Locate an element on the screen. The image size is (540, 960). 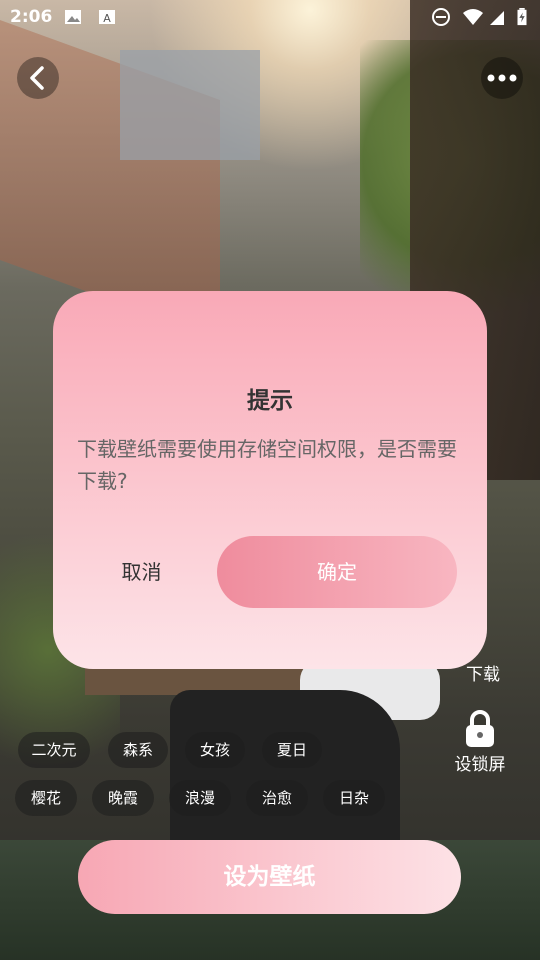
text-a-icon: A is located at coordinates (107, 17).